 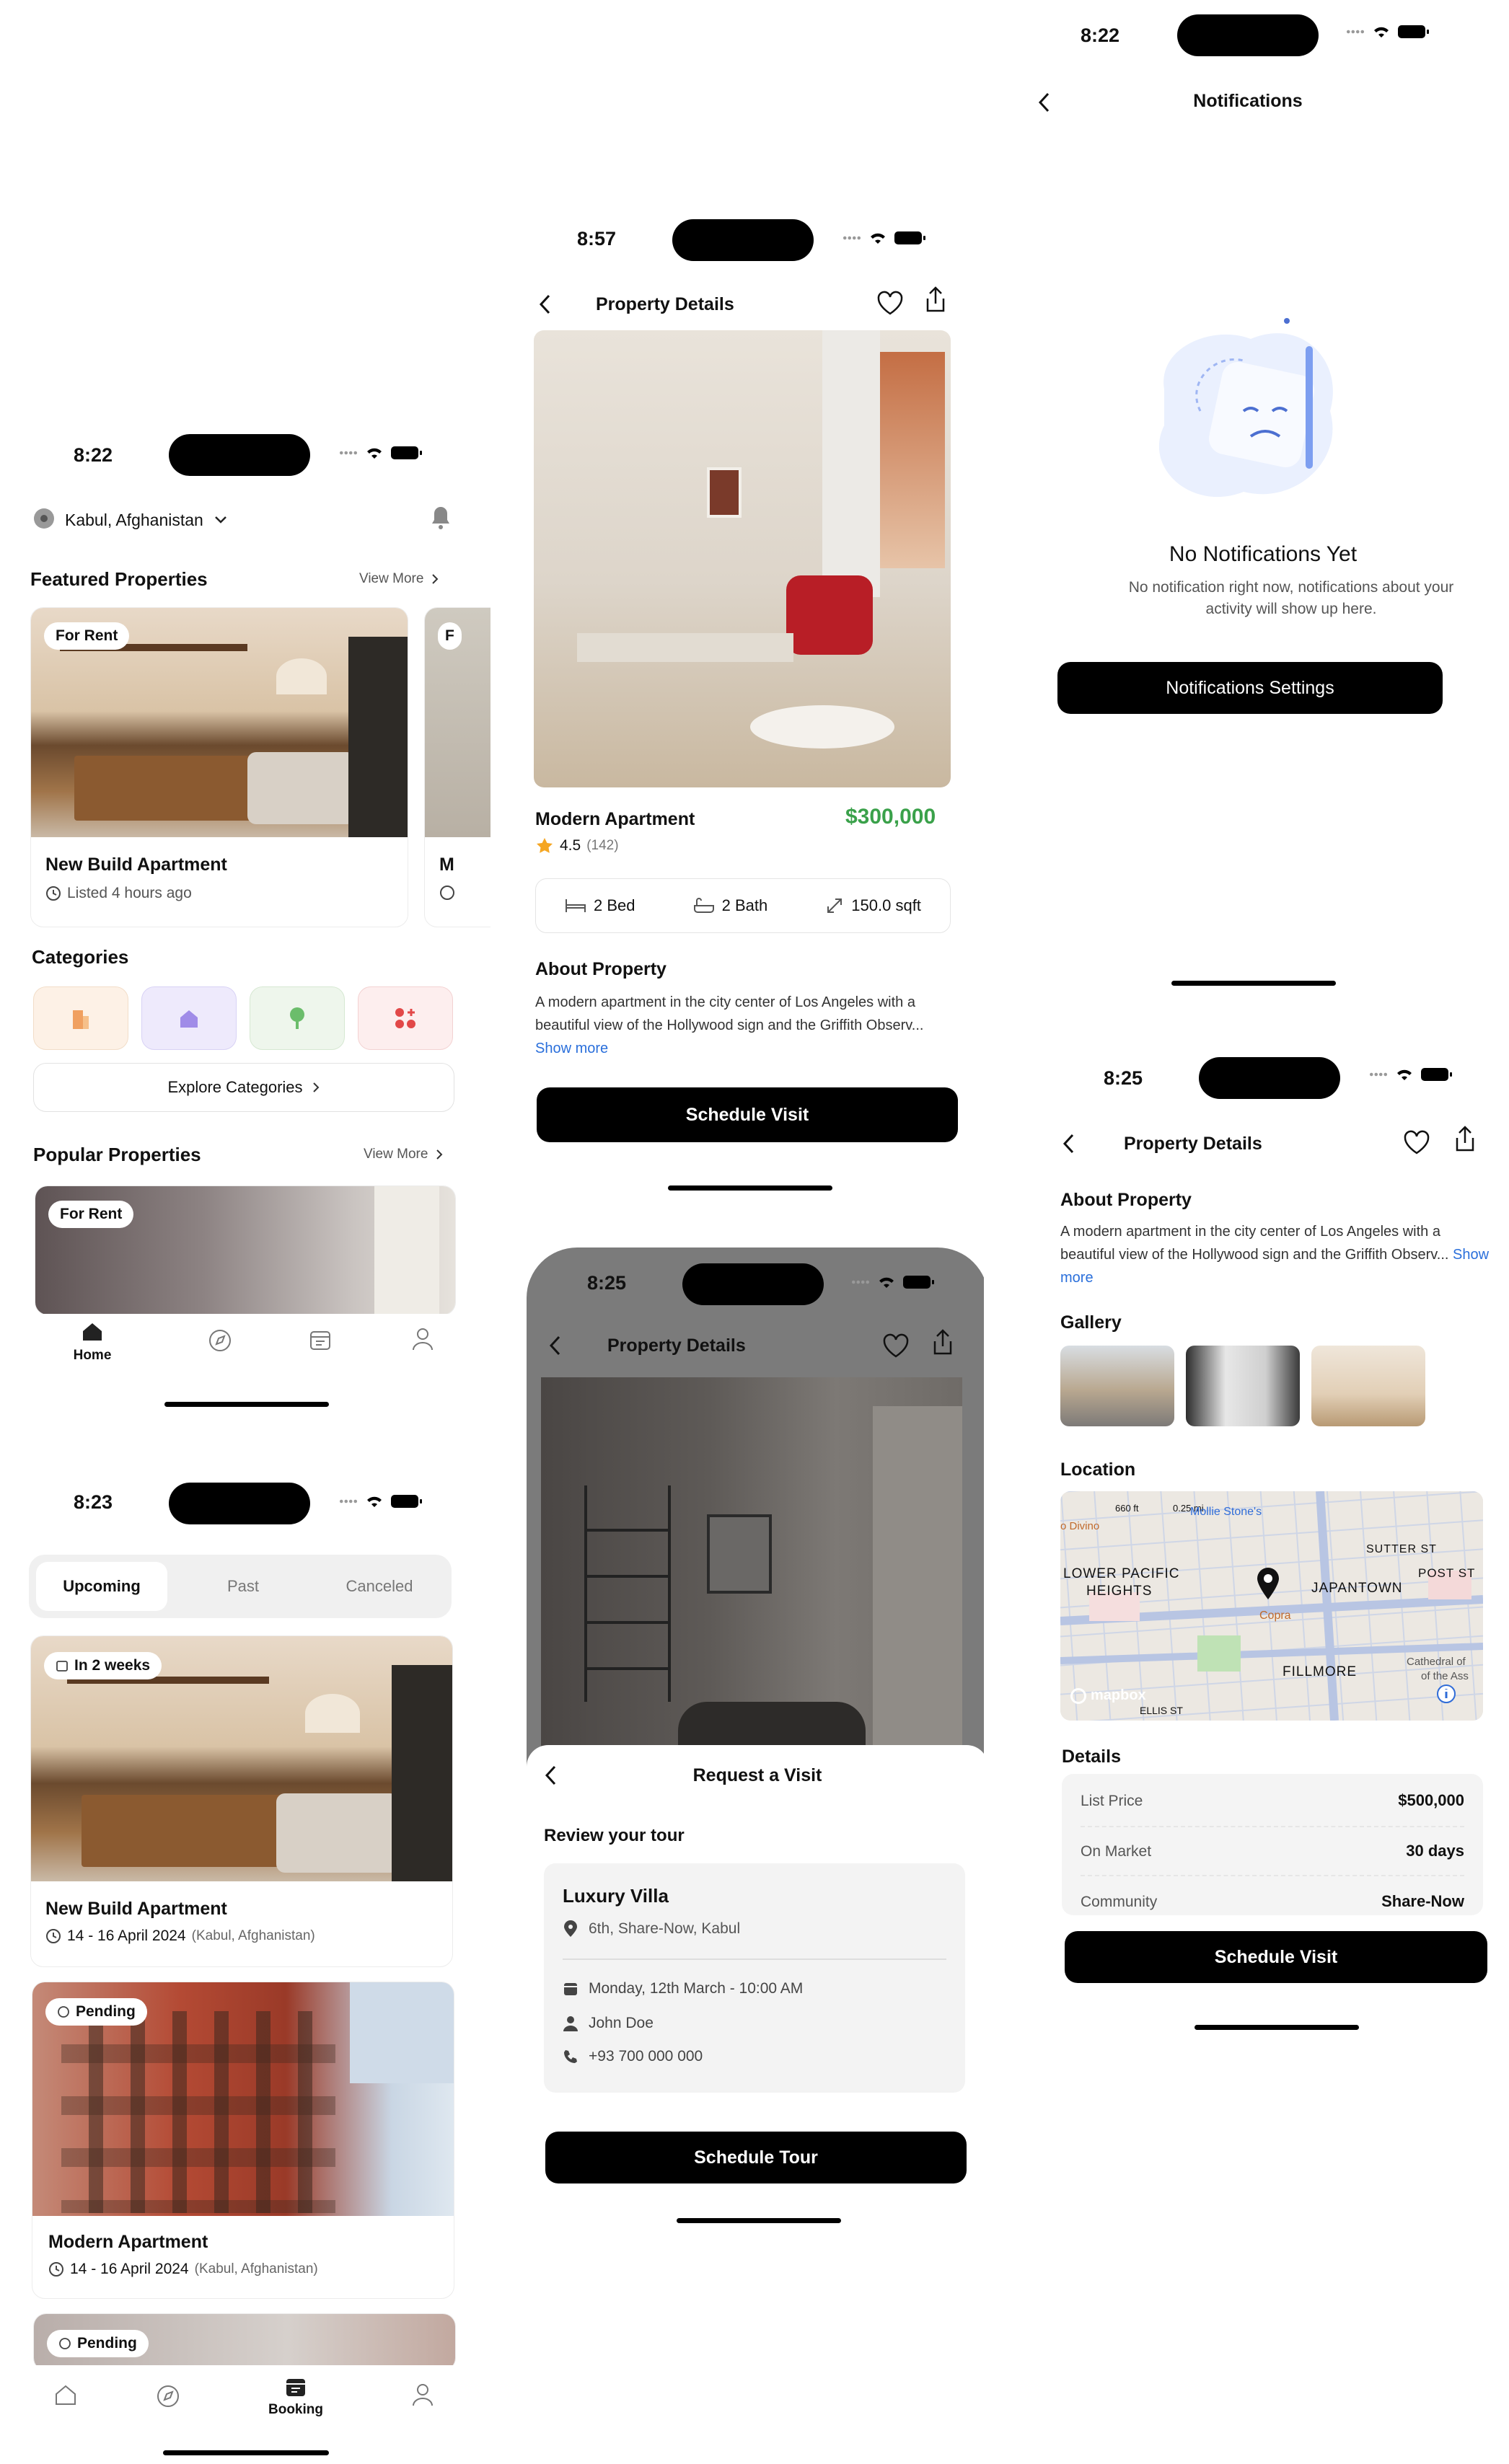 What do you see at coordinates (183, 2269) in the screenshot?
I see `booking-dates: 14 - 16 April 2024 (Kabul, Afghanistan)` at bounding box center [183, 2269].